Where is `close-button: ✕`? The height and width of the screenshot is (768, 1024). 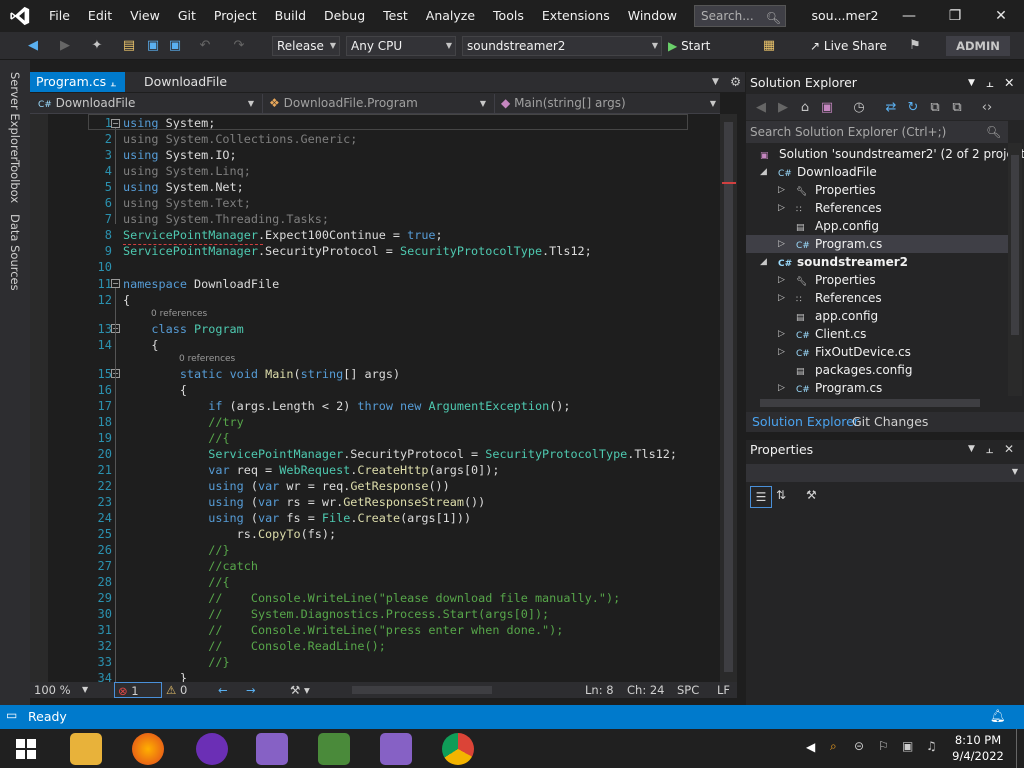
close-button: ✕ is located at coordinates (1001, 16).